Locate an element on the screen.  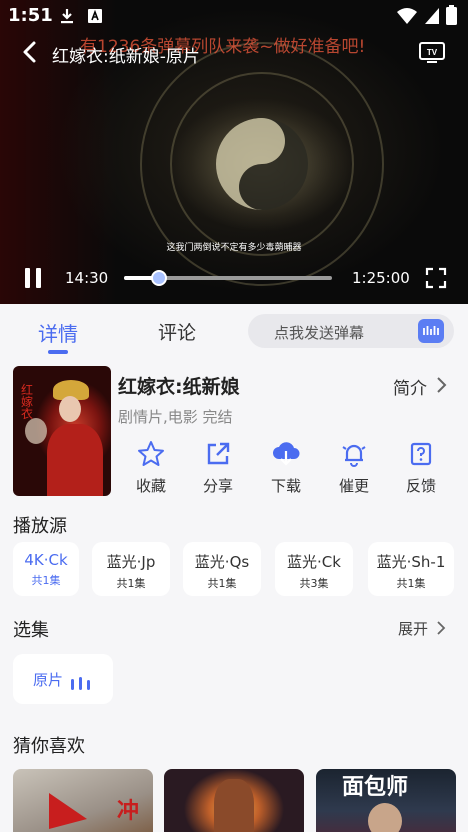
tv-cast-button: TV is located at coordinates (432, 53).